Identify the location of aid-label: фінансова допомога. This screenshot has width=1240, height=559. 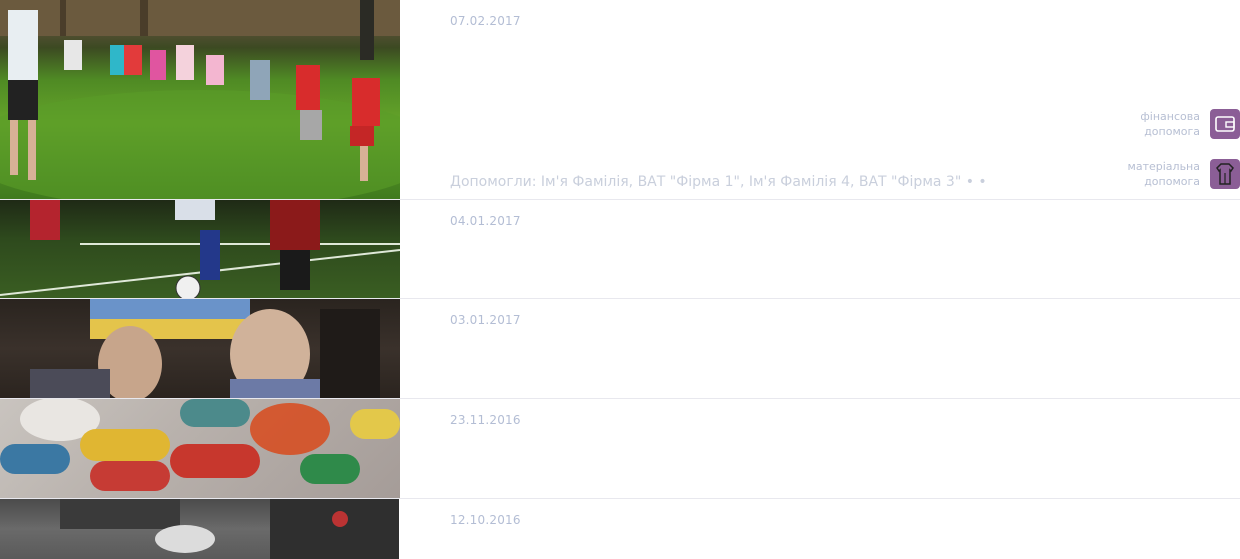
(1155, 124).